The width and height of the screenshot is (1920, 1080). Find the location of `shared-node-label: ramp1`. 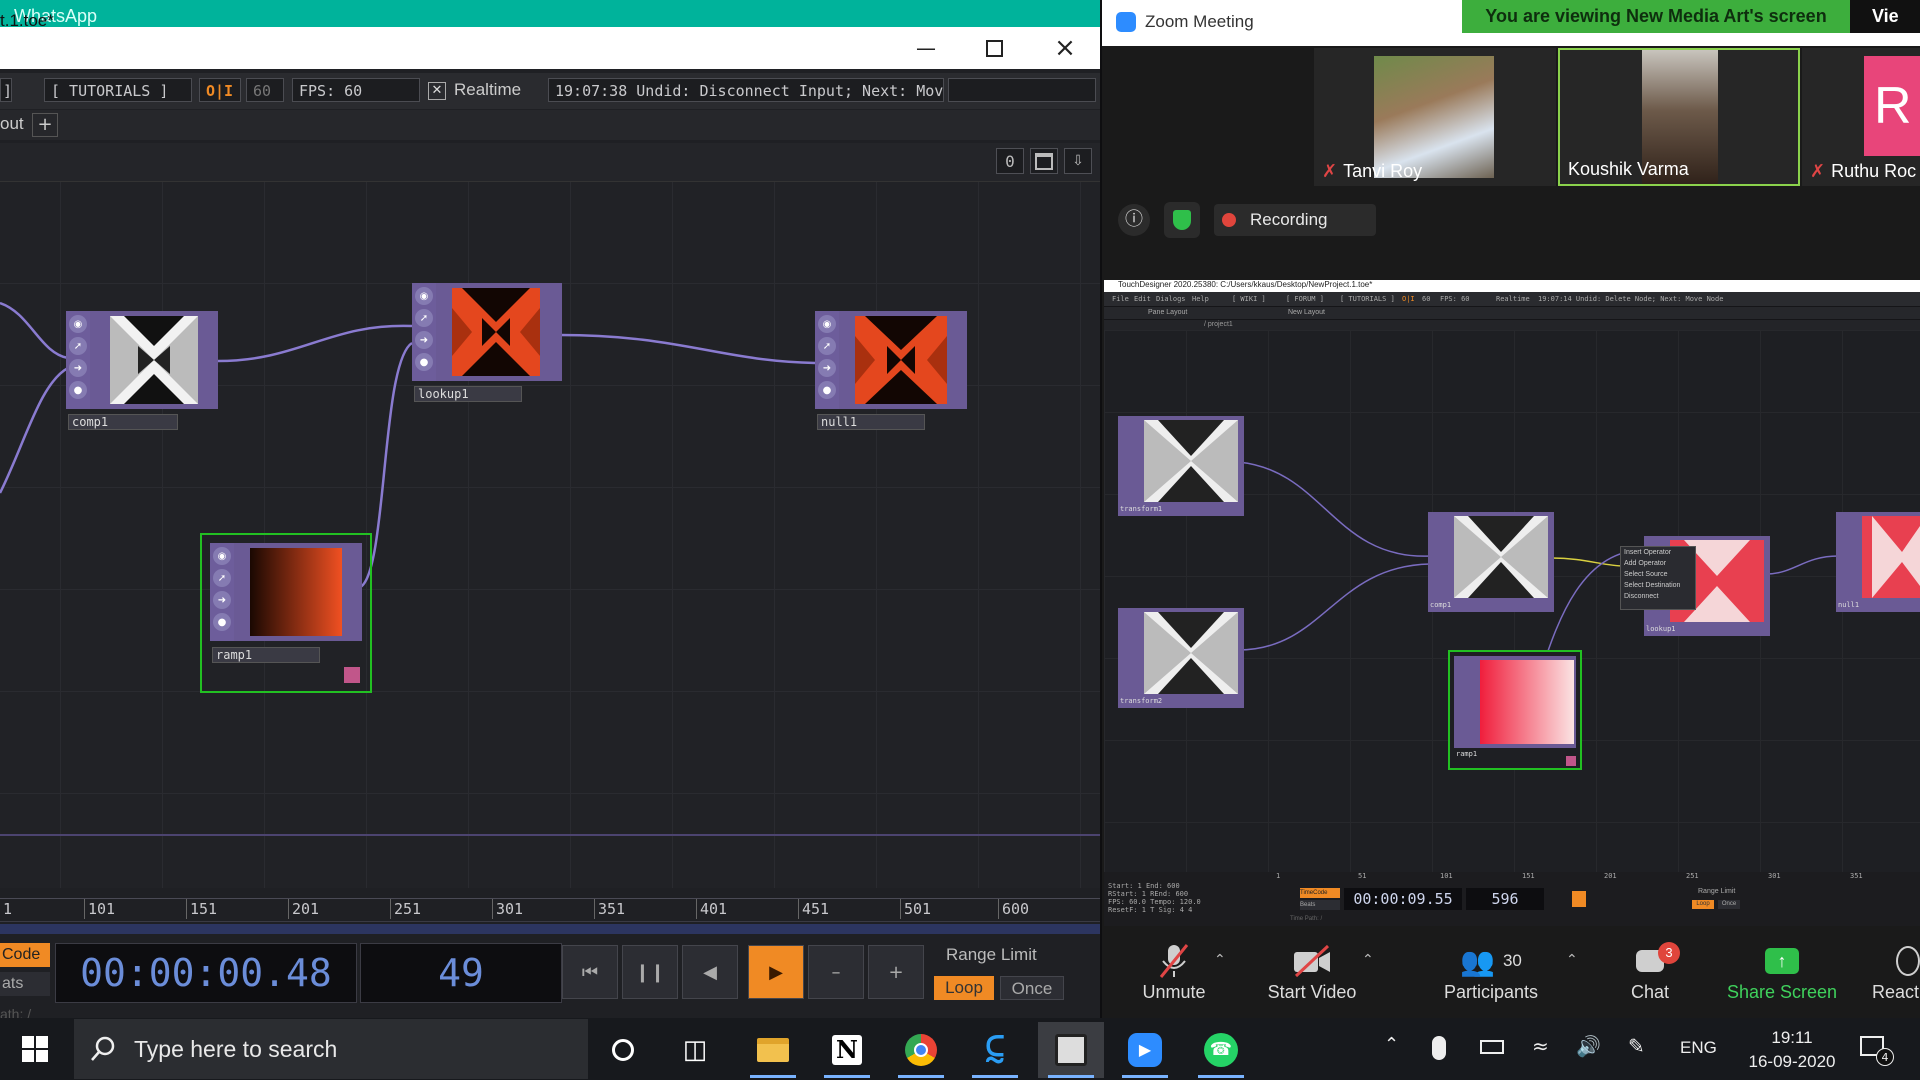

shared-node-label: ramp1 is located at coordinates (1467, 754).